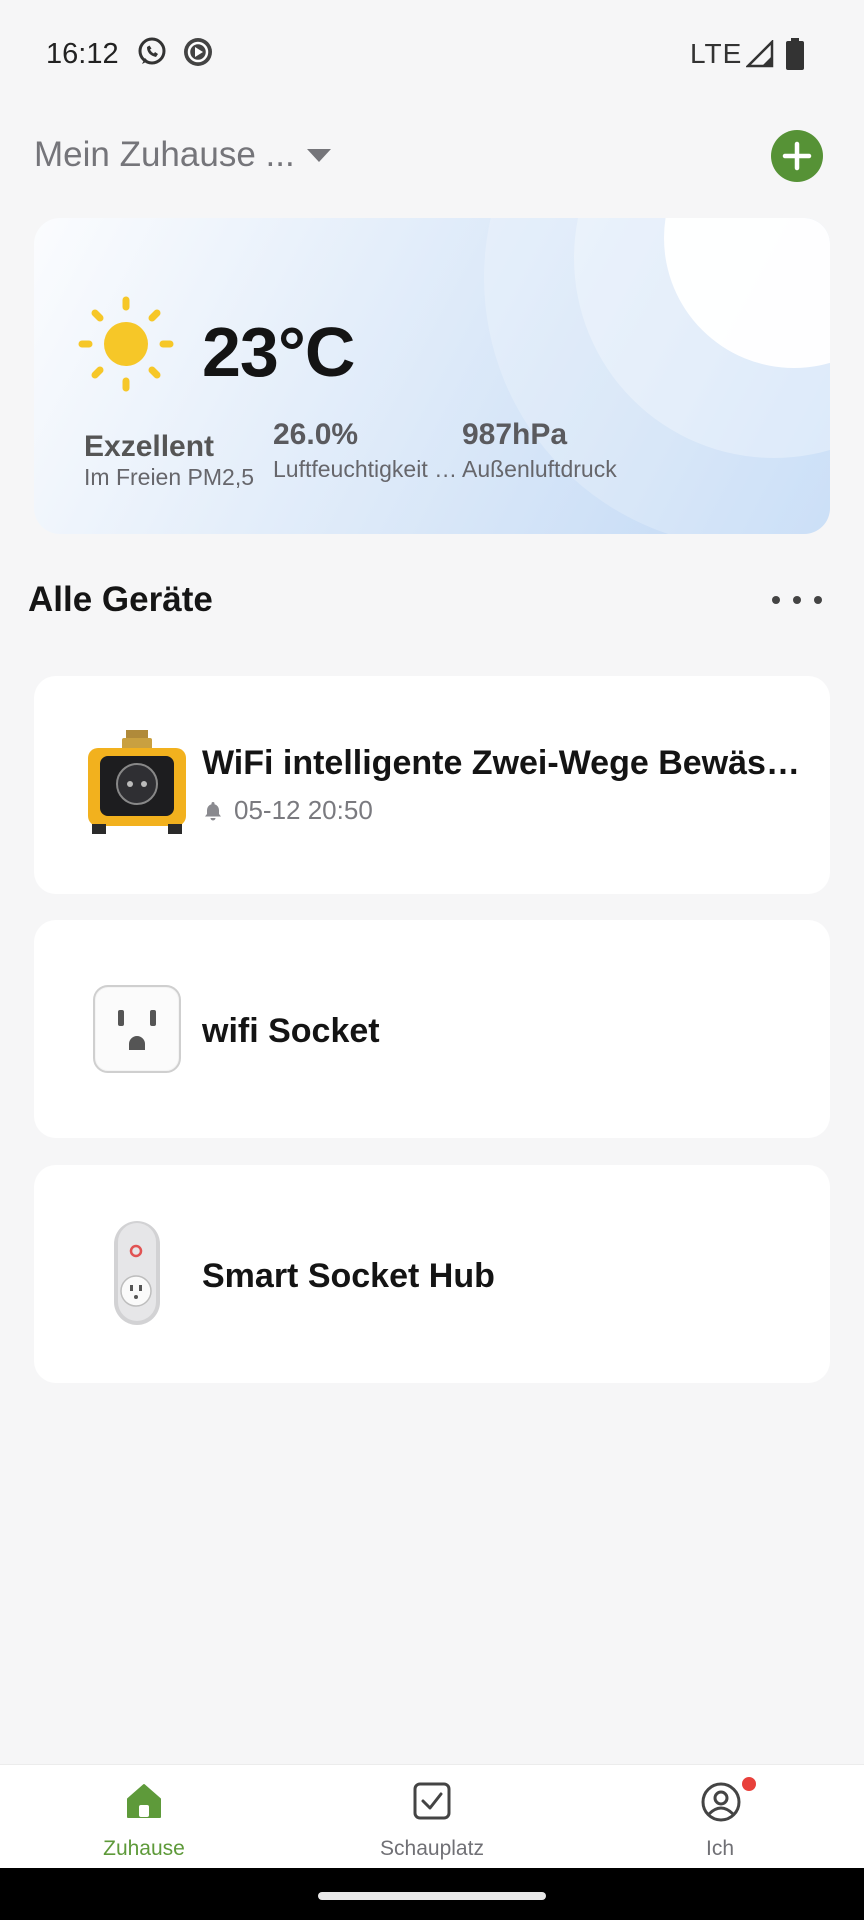  What do you see at coordinates (137, 1029) in the screenshot?
I see `socket-icon` at bounding box center [137, 1029].